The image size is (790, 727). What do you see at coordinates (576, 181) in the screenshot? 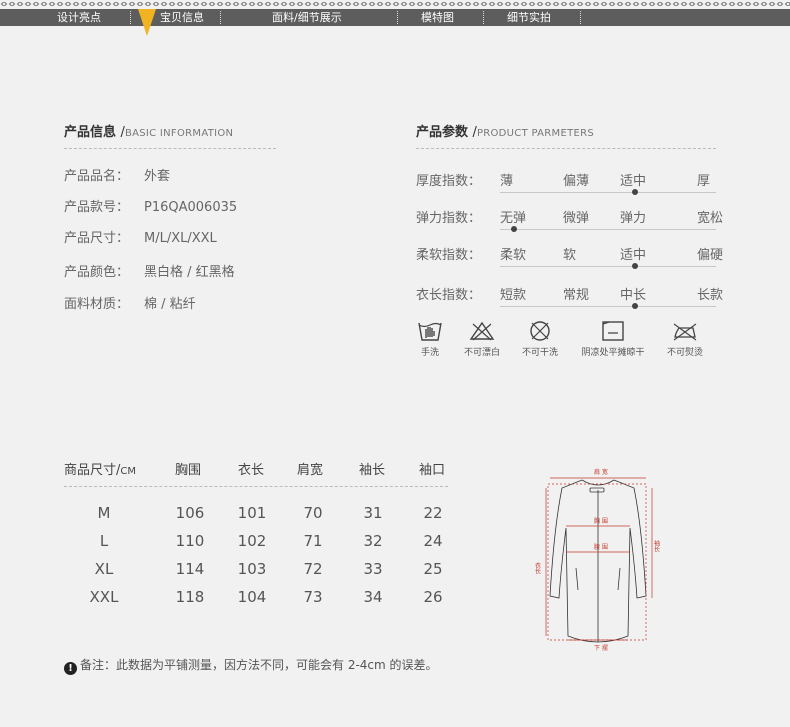
I see `param-option: 偏薄` at bounding box center [576, 181].